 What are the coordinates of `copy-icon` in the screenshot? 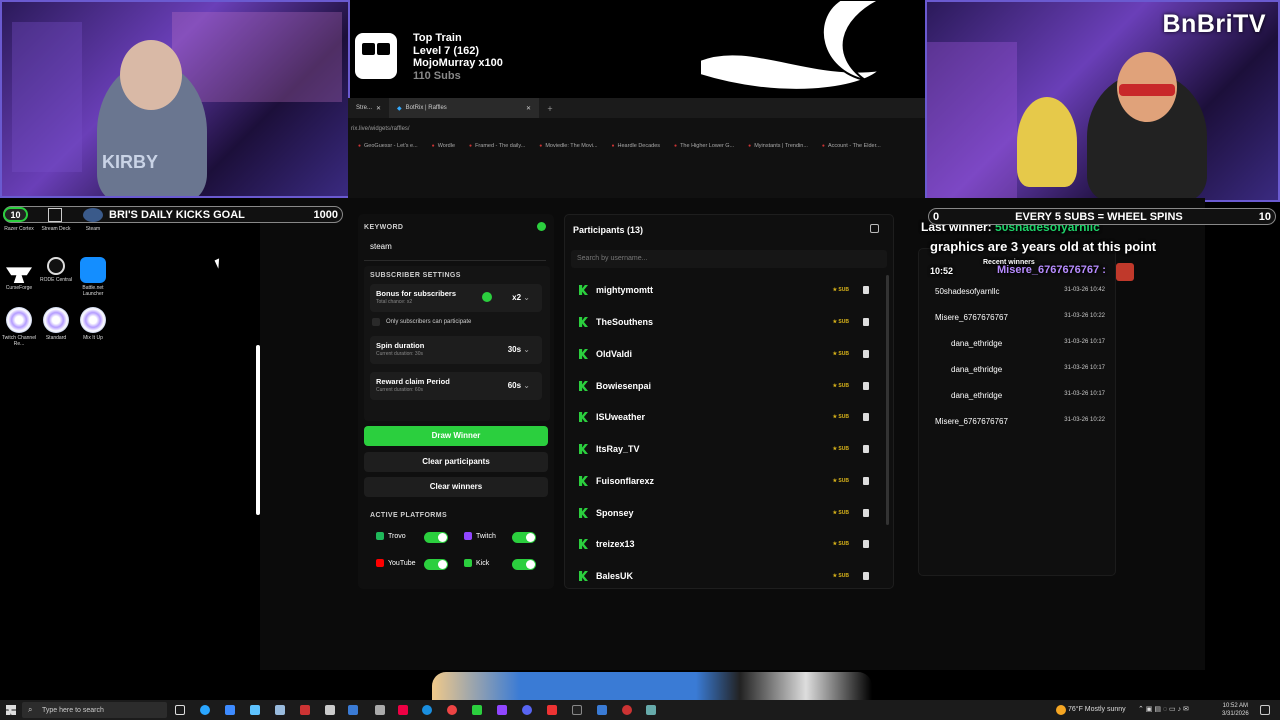 It's located at (874, 228).